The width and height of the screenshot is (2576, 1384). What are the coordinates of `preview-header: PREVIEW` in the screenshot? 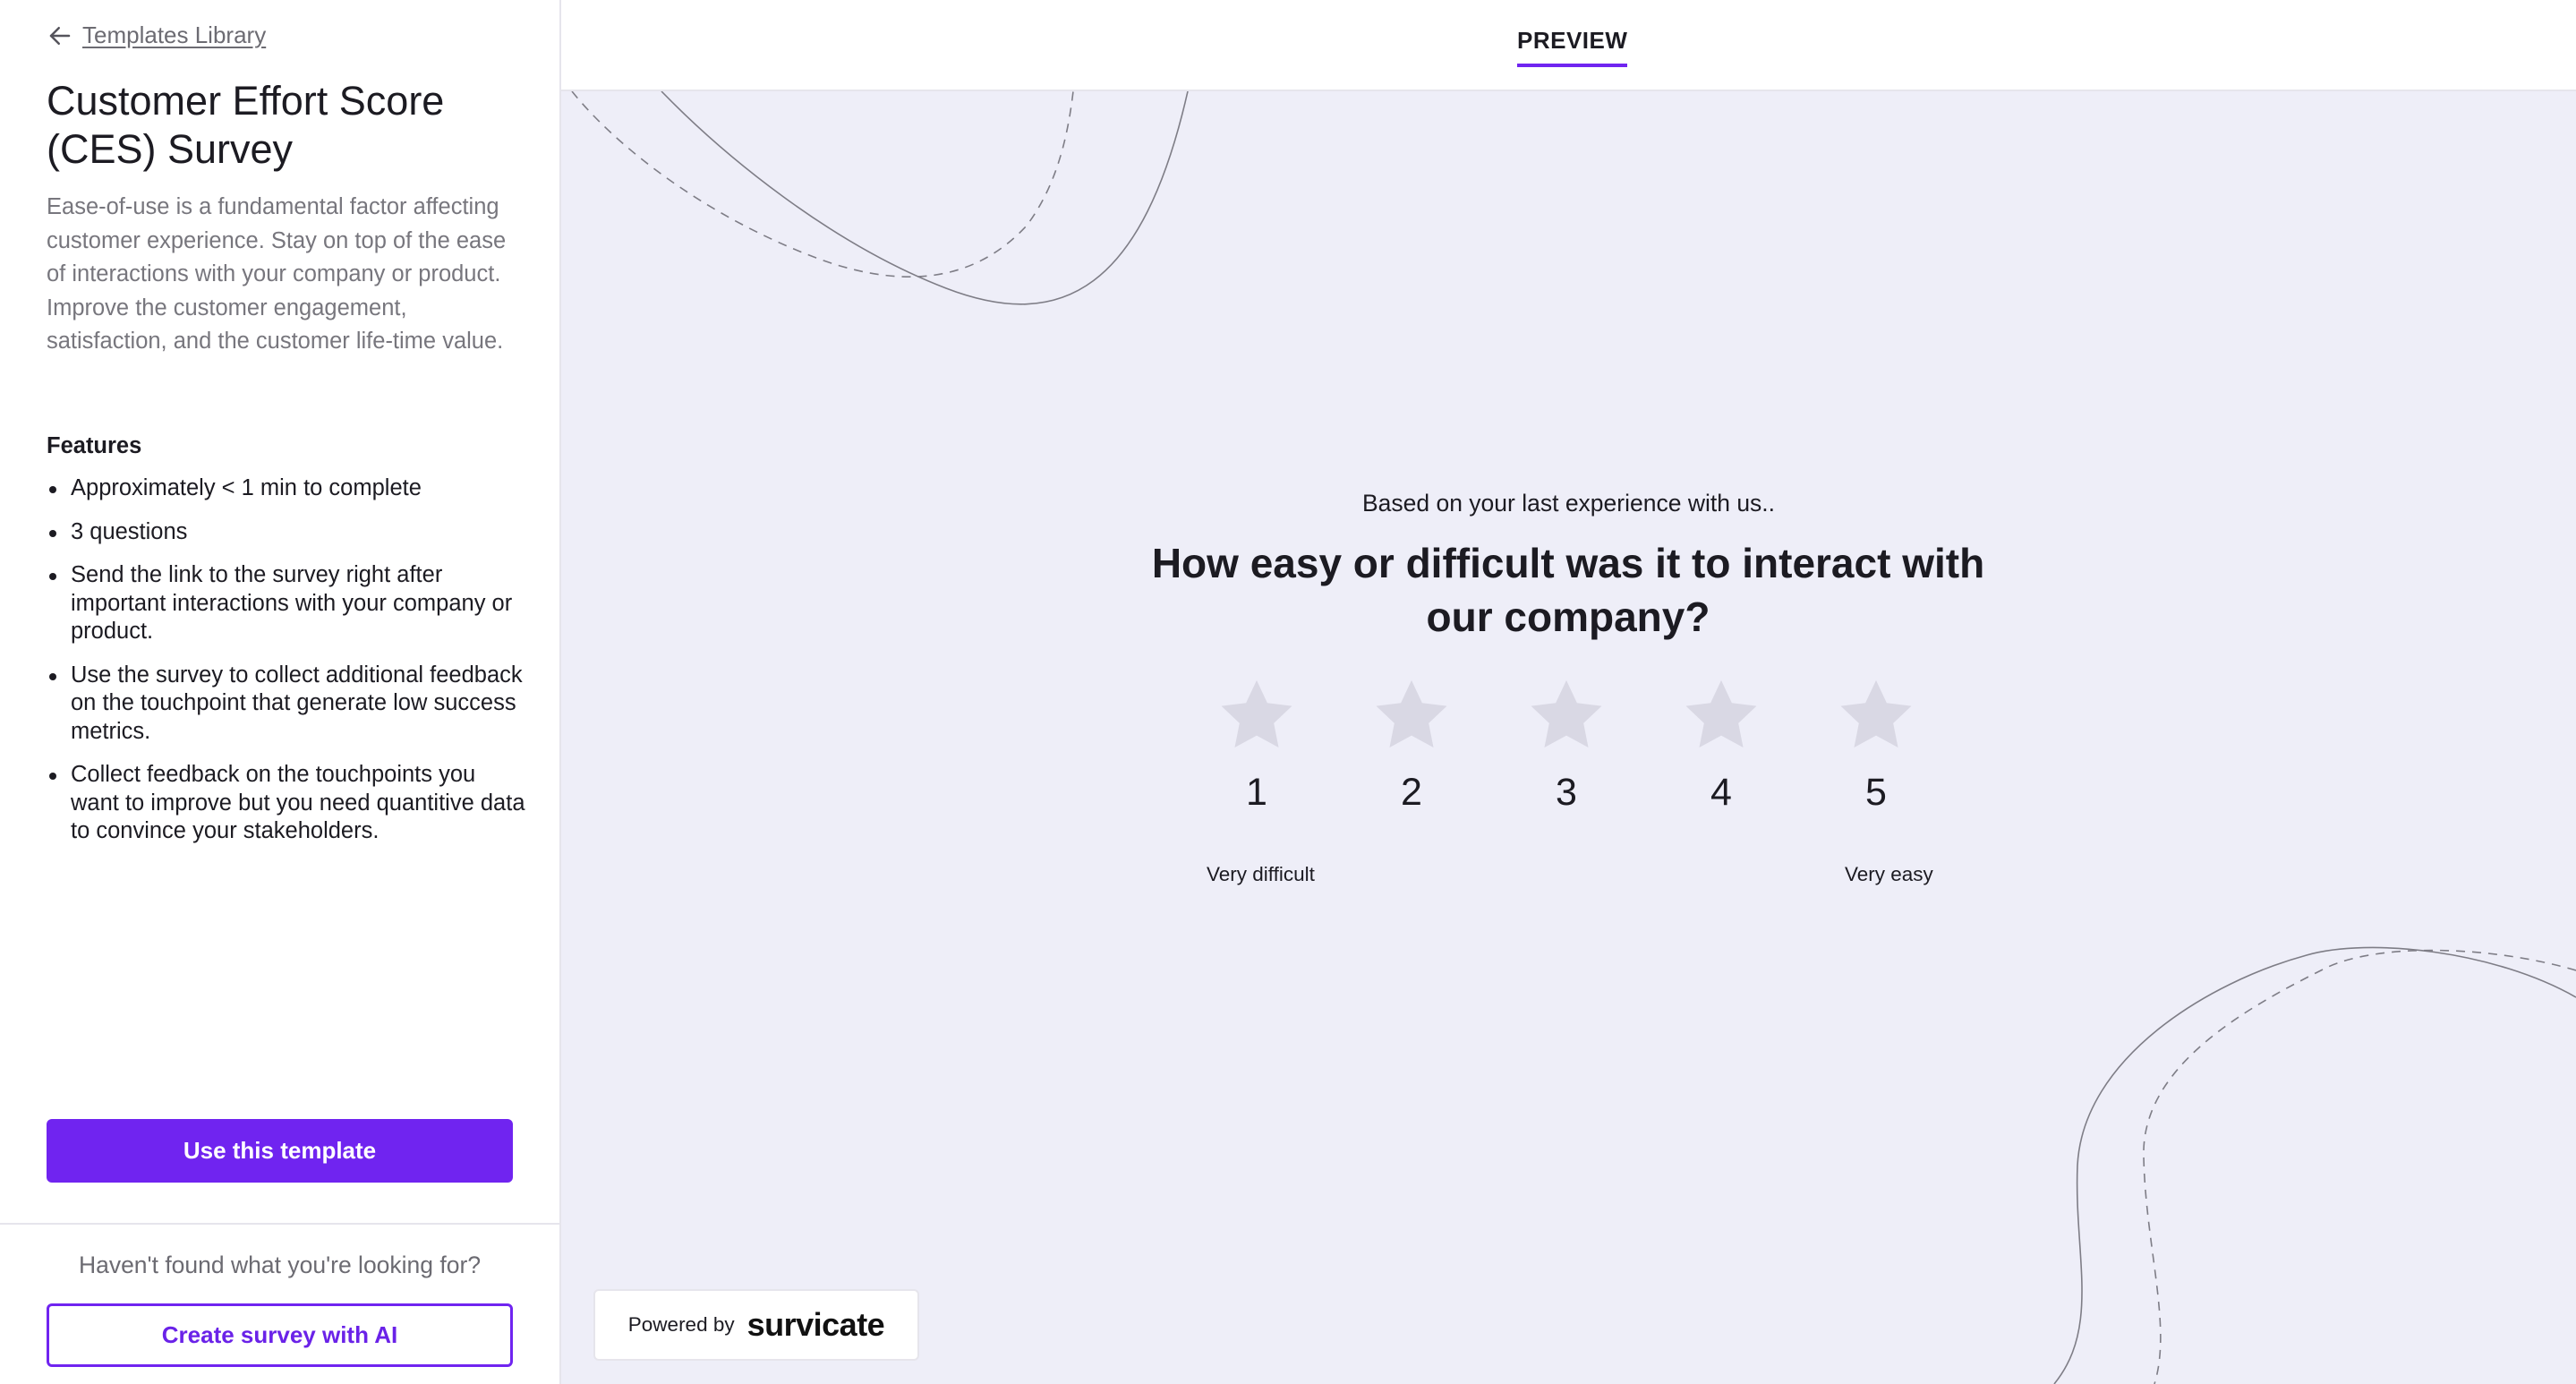 It's located at (1568, 45).